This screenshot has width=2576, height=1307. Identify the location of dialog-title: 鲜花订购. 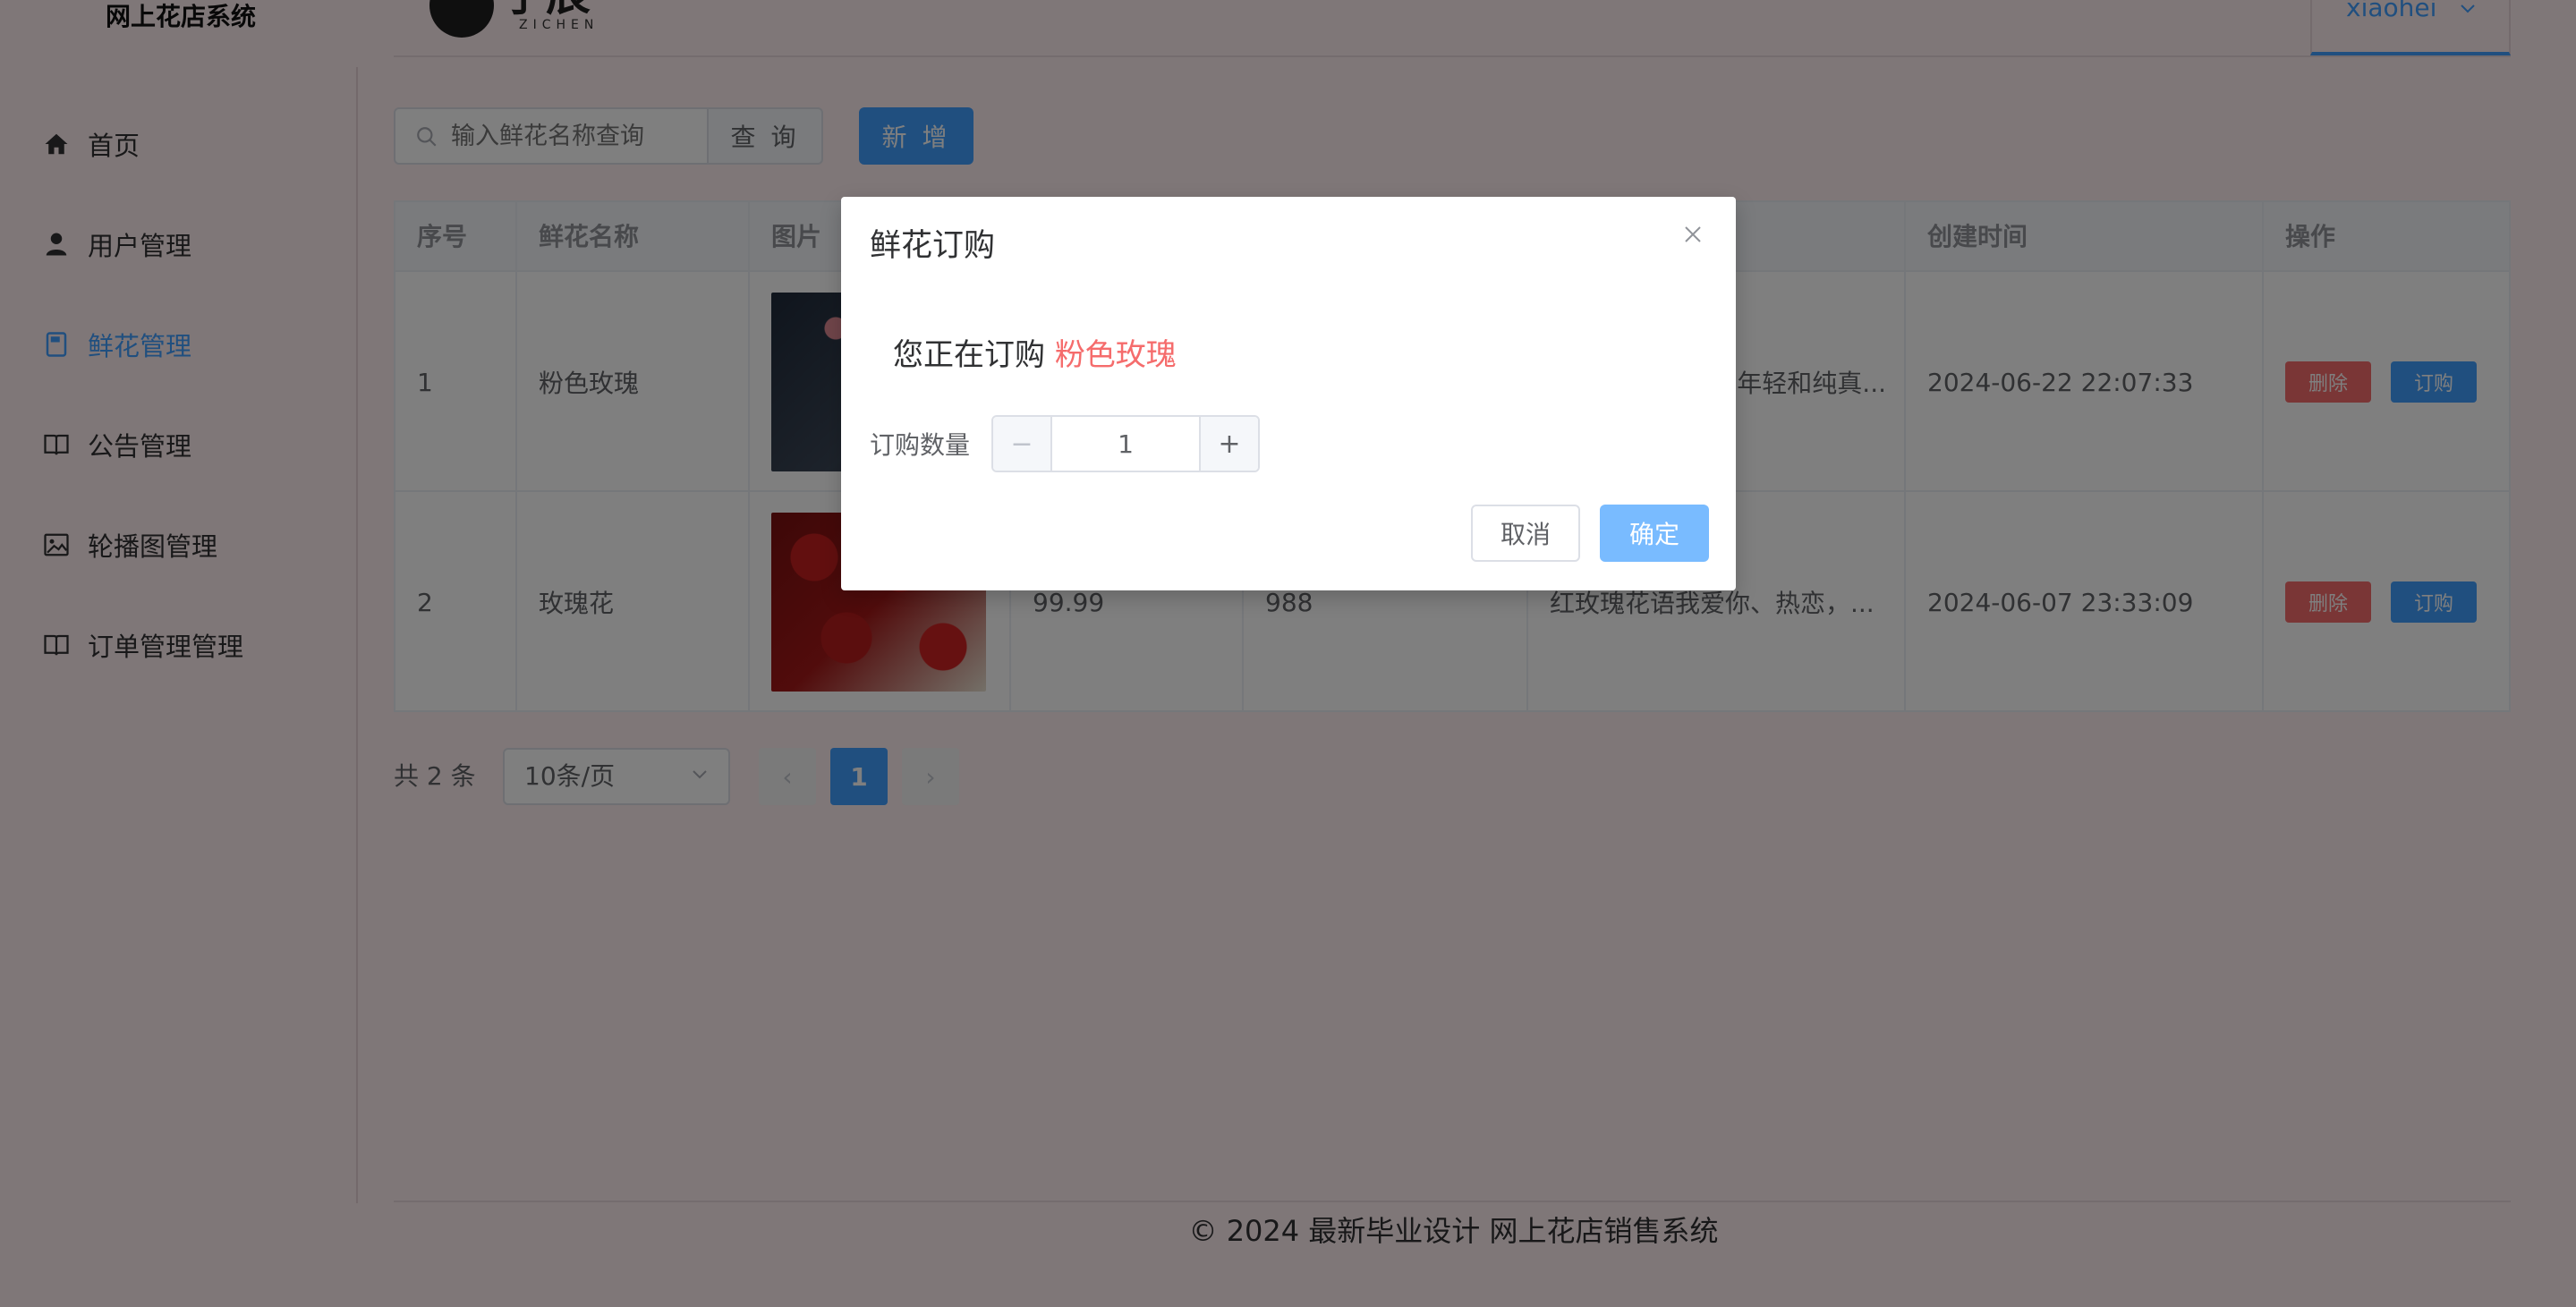
(933, 246).